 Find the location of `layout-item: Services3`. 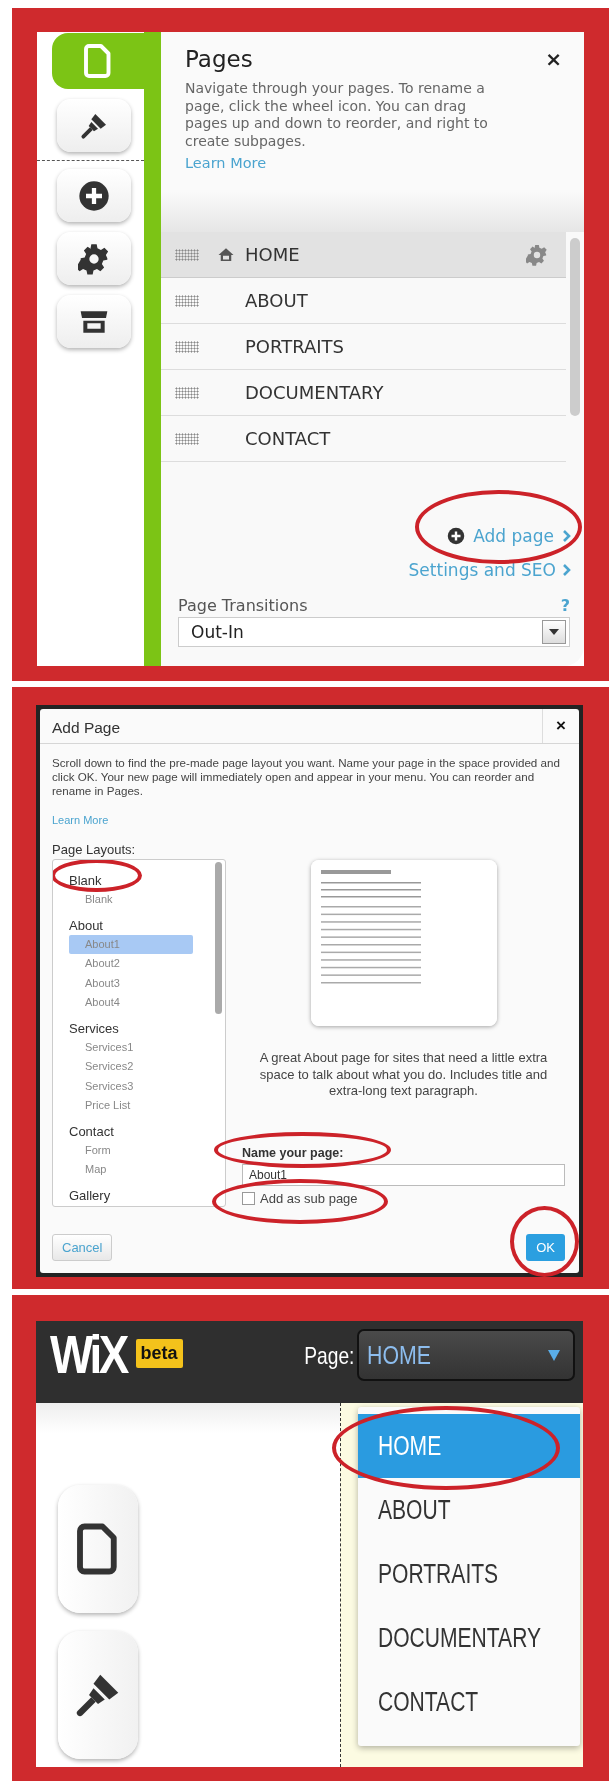

layout-item: Services3 is located at coordinates (131, 1086).